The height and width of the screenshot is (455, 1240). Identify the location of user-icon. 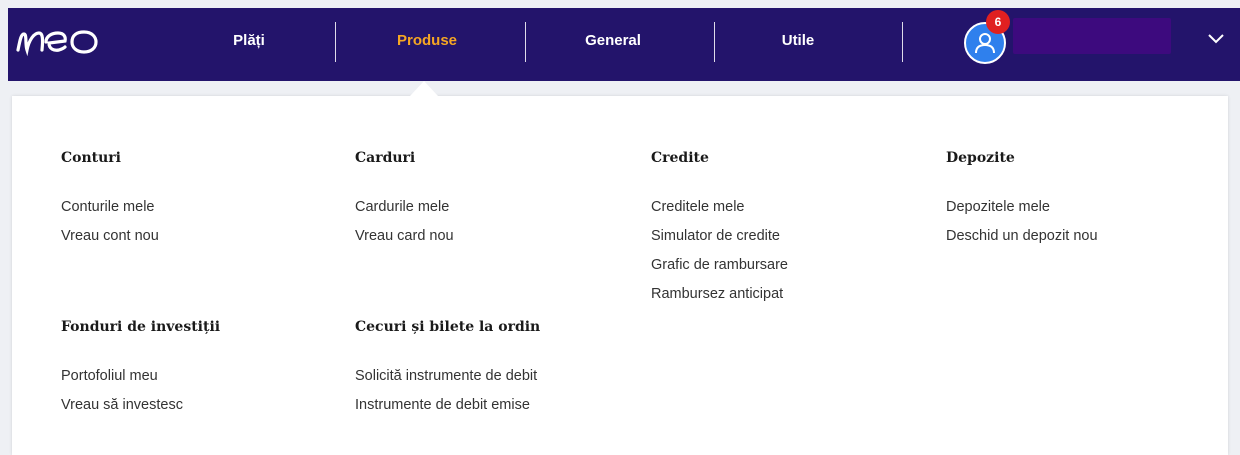
(985, 43).